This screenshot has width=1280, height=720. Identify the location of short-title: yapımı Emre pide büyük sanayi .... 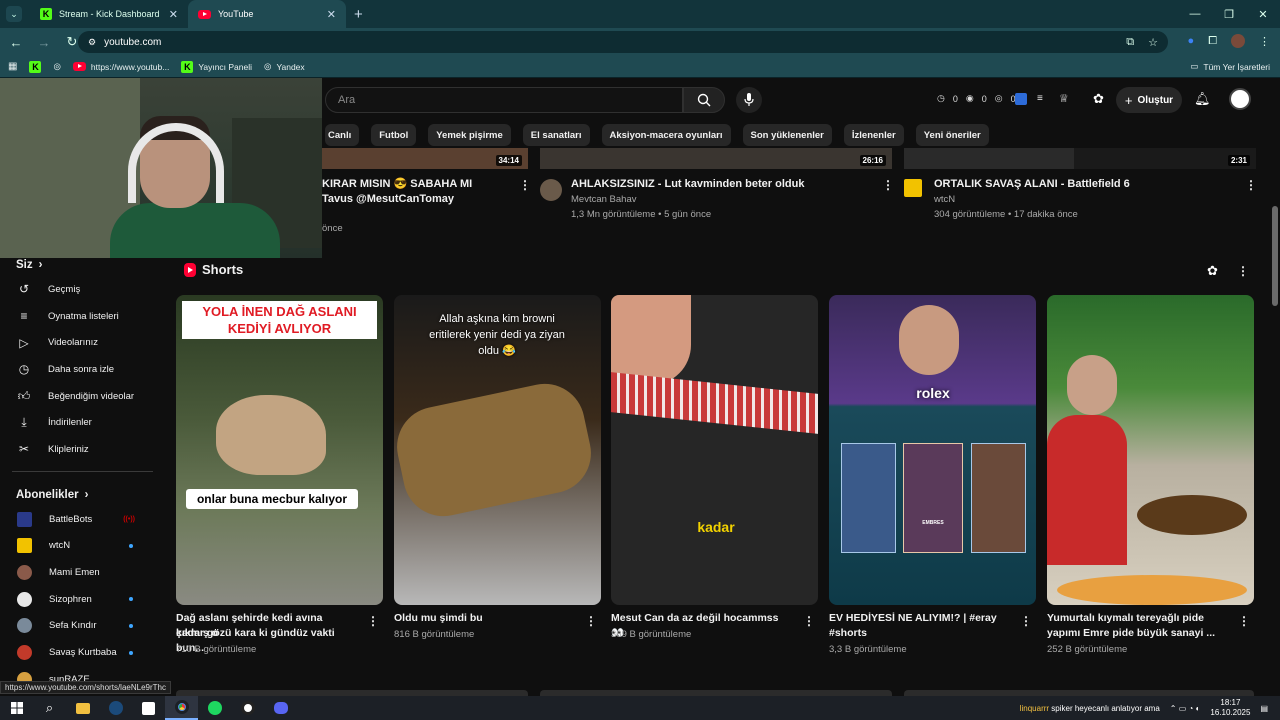
(1137, 633).